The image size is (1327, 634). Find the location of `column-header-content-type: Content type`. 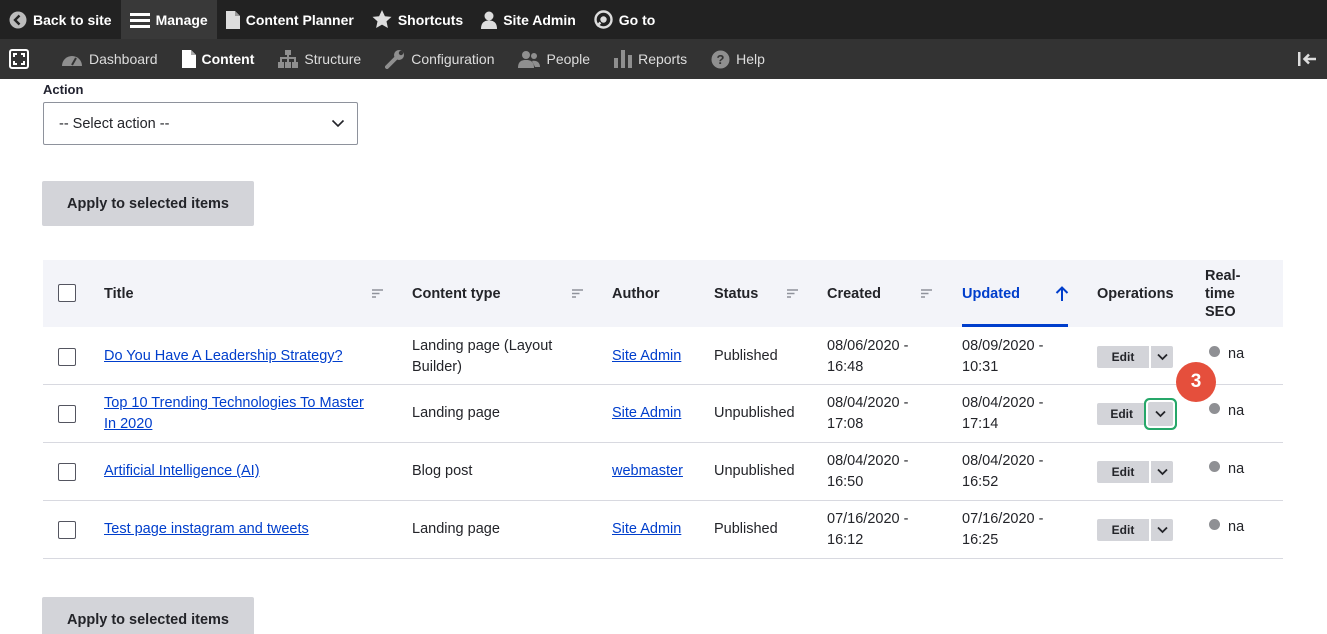

column-header-content-type: Content type is located at coordinates (456, 293).